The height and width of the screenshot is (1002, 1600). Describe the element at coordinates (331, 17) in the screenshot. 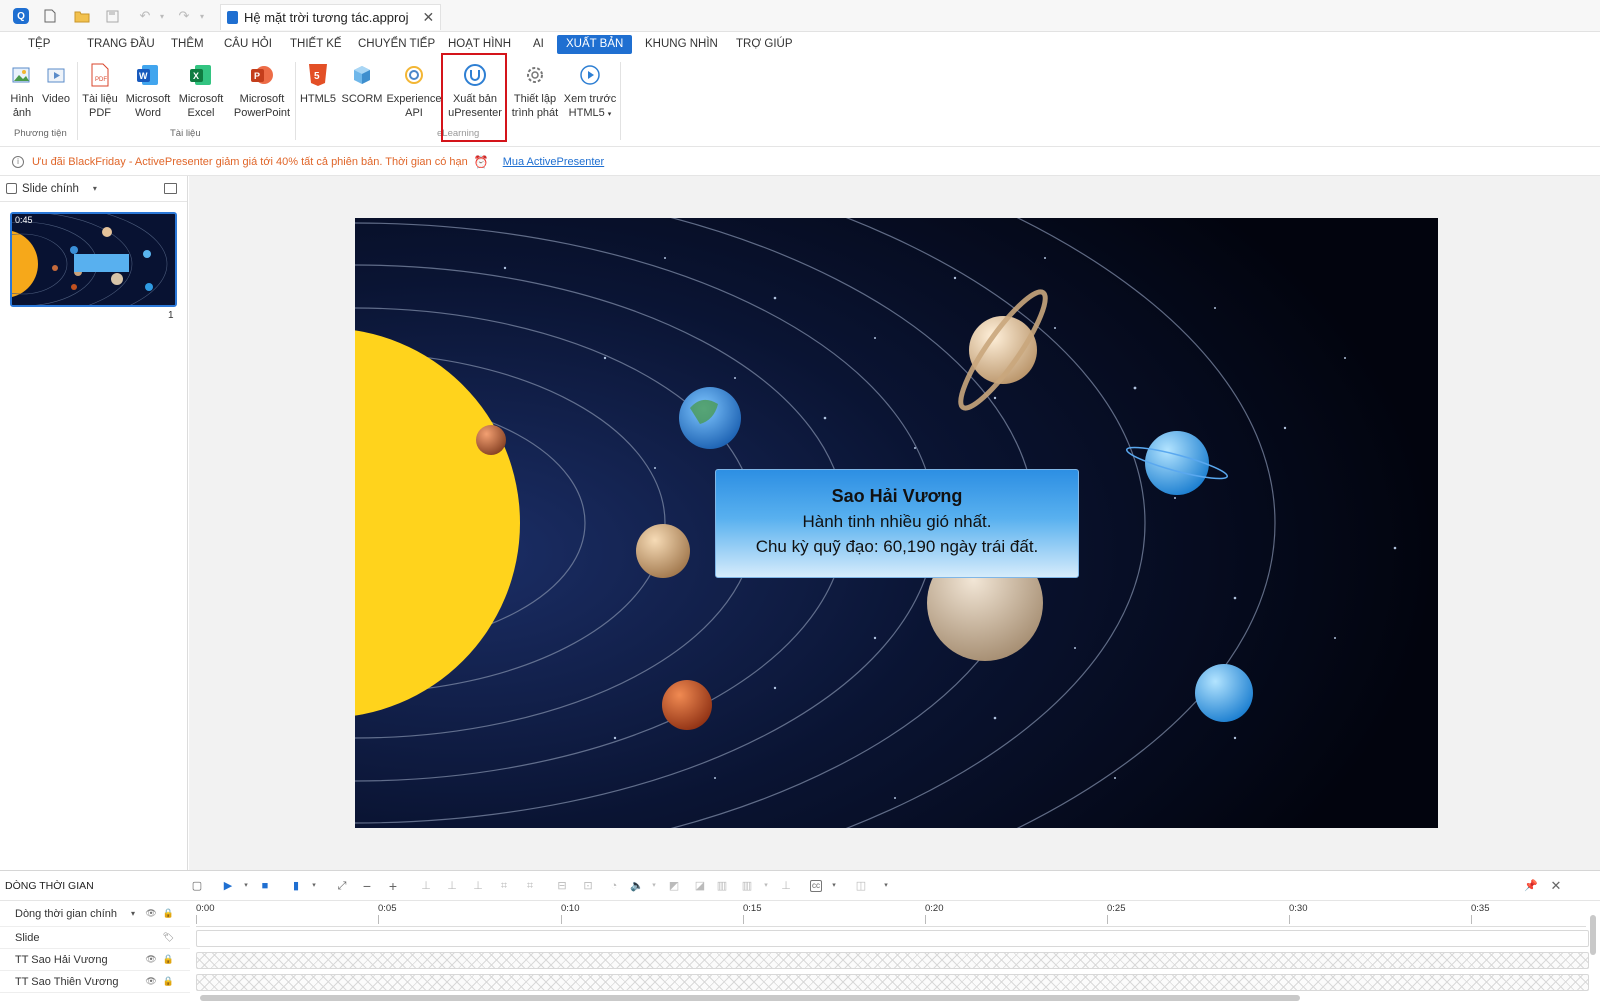

I see `document-tab: Hệ mặt trời tương tác.approj ✕` at that location.